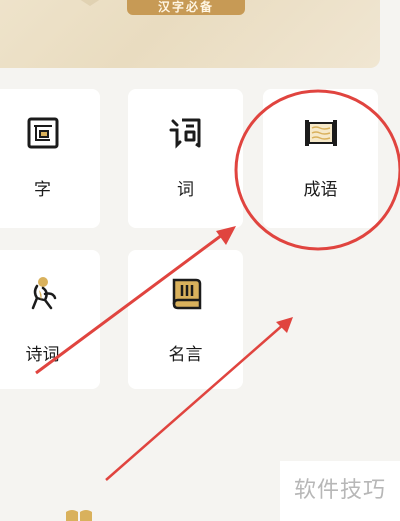 Image resolution: width=400 pixels, height=521 pixels. What do you see at coordinates (50, 319) in the screenshot?
I see `tile-shici: 诗词` at bounding box center [50, 319].